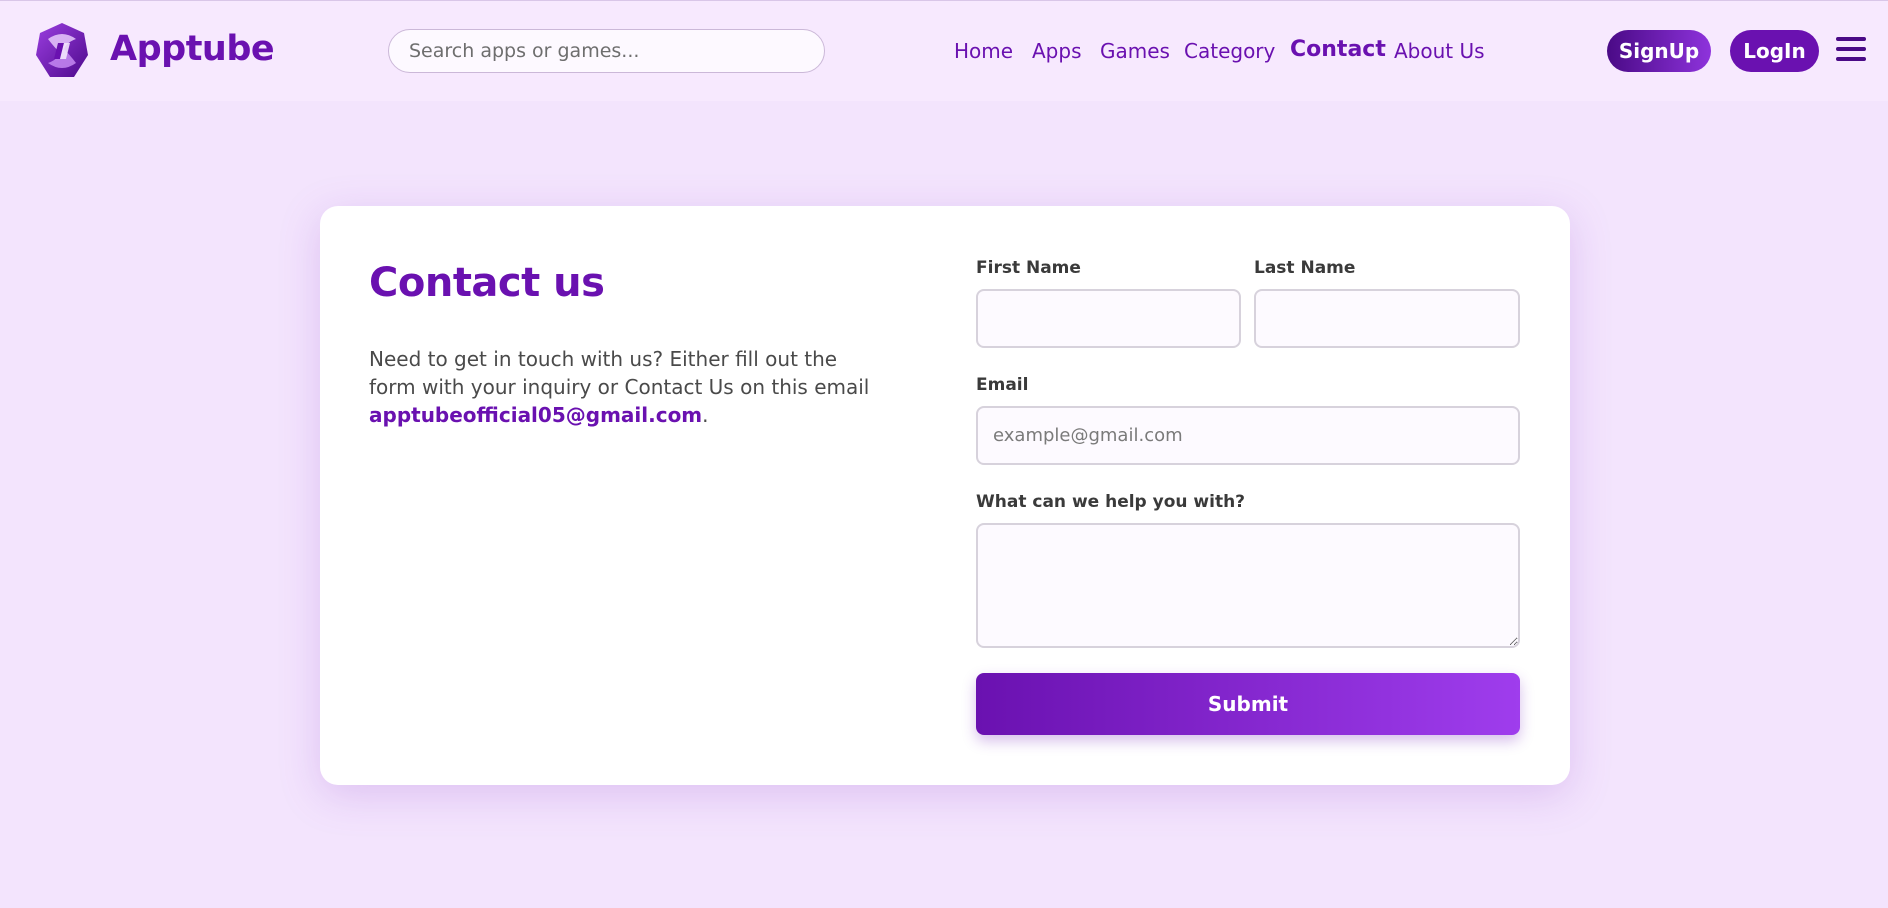 Image resolution: width=1888 pixels, height=908 pixels. Describe the element at coordinates (1248, 435) in the screenshot. I see `email-field` at that location.